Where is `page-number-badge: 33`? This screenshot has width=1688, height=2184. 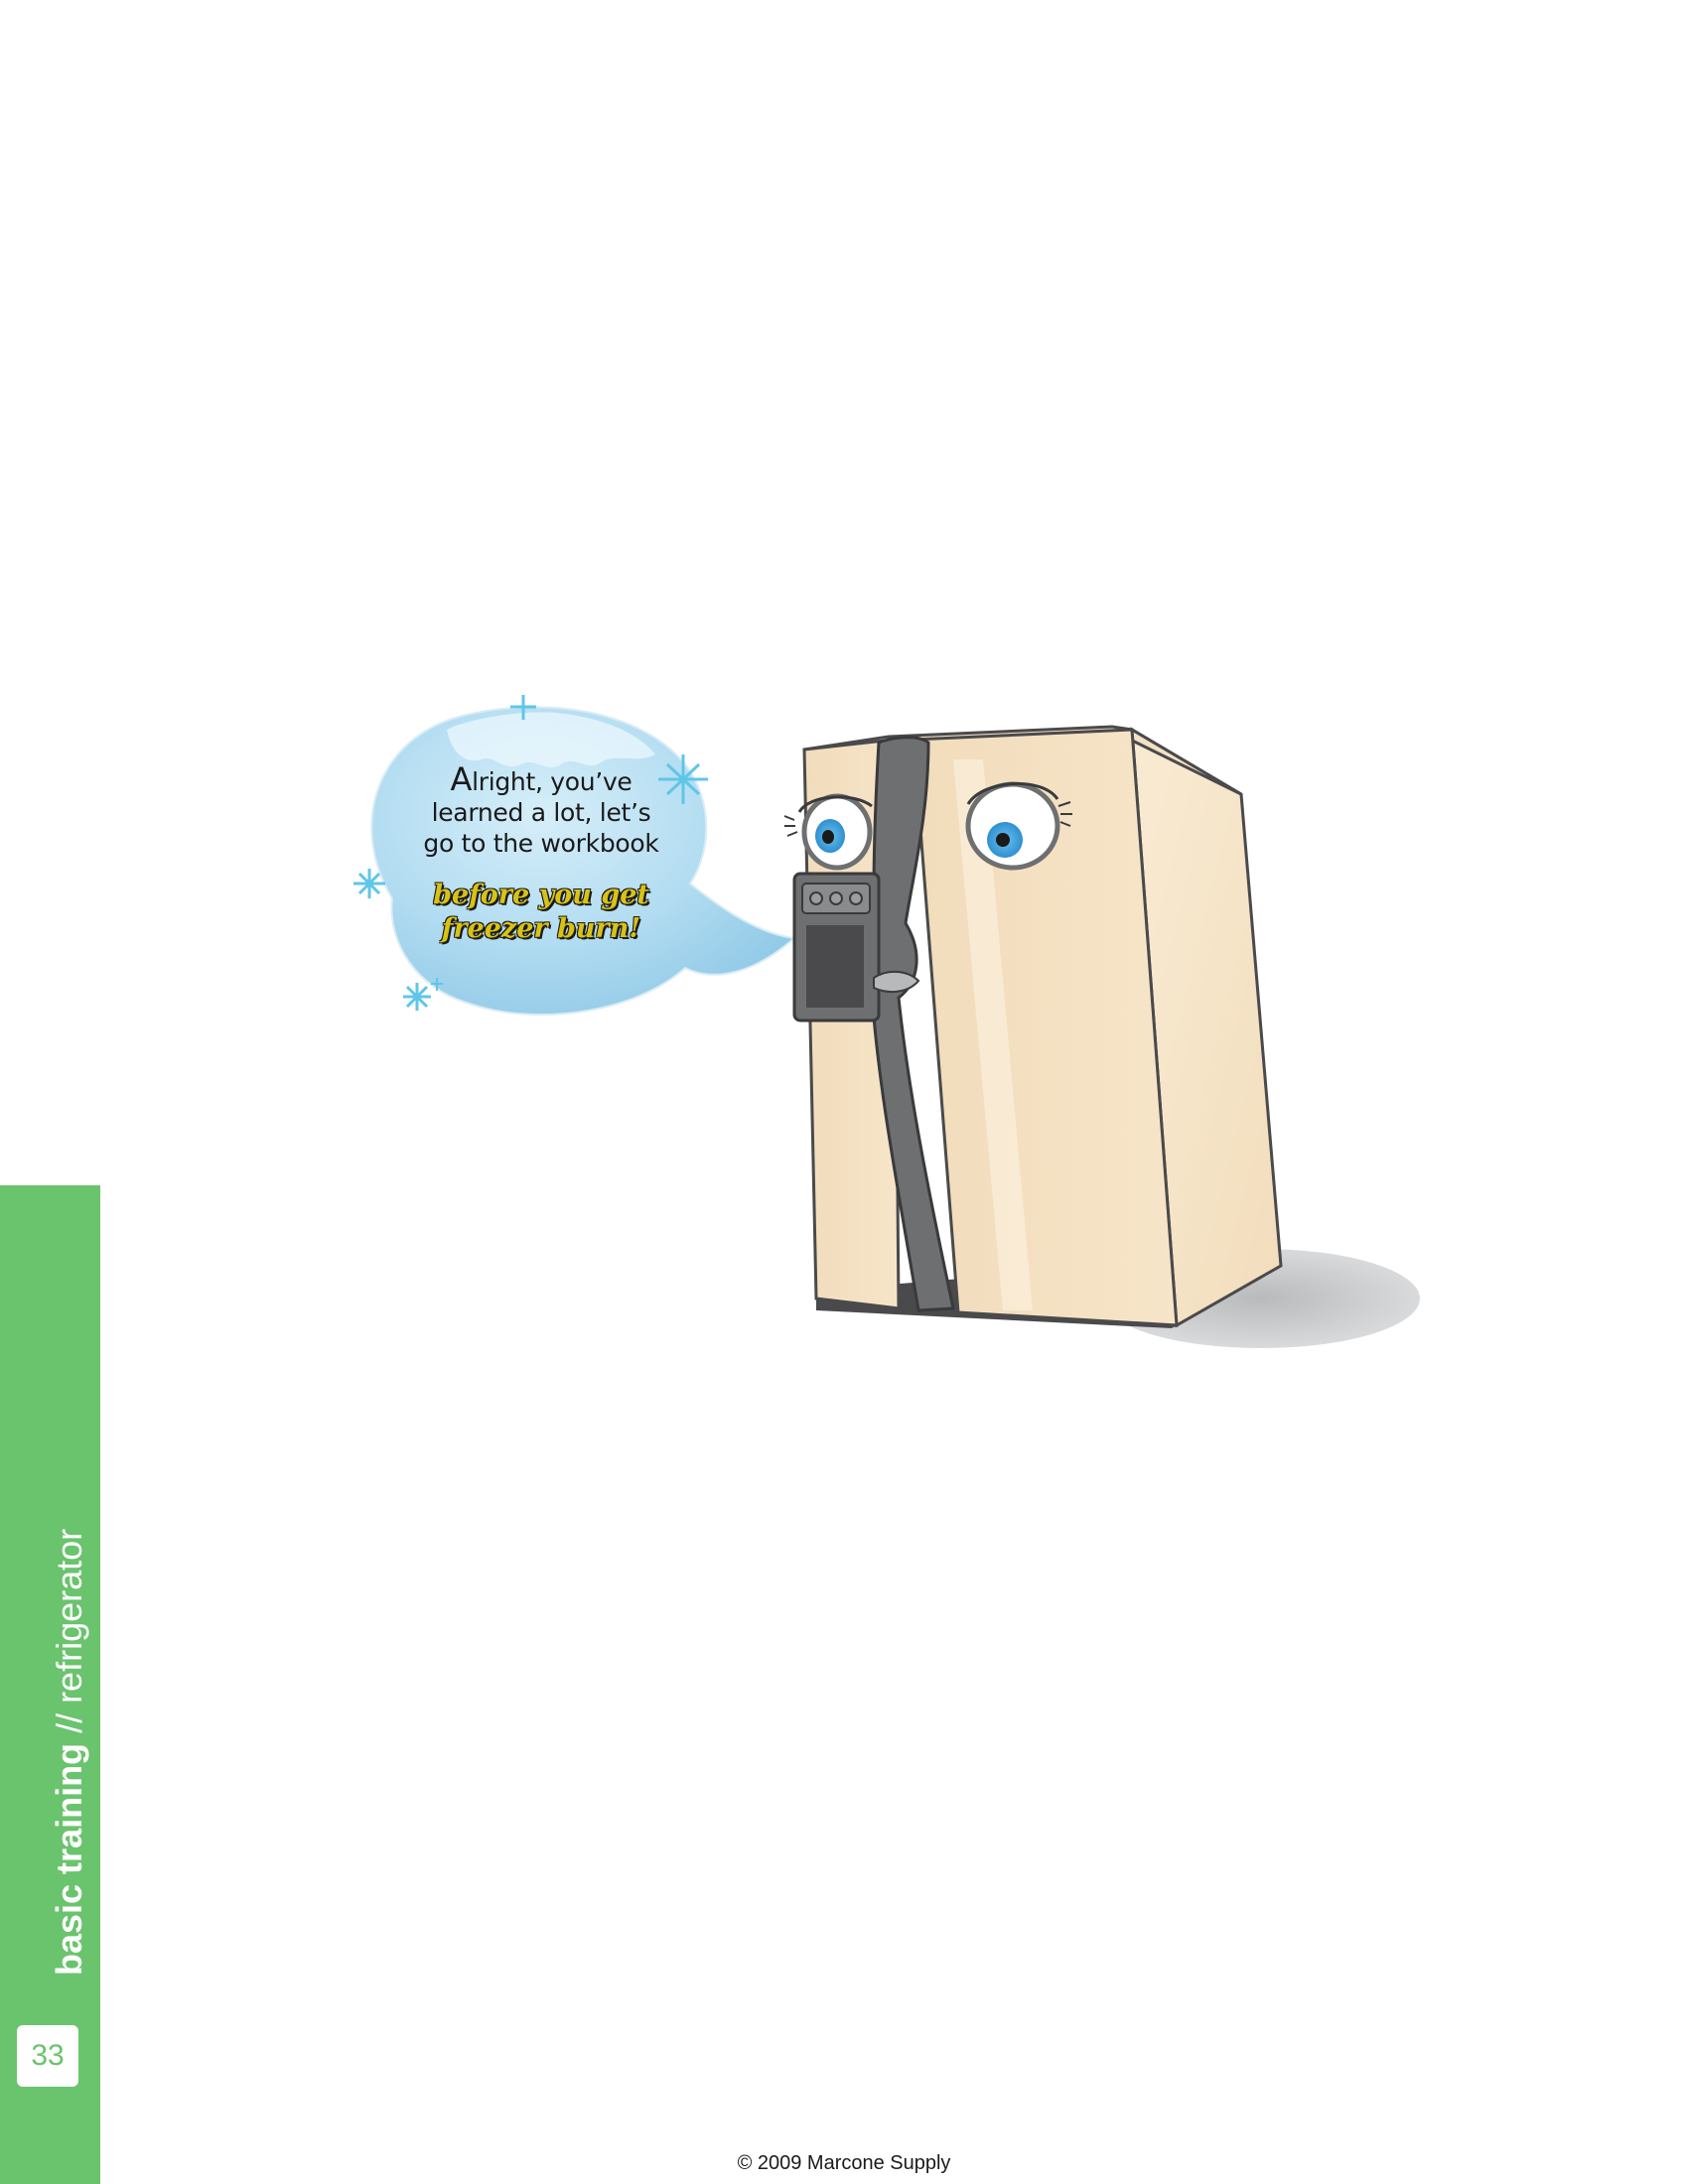
page-number-badge: 33 is located at coordinates (47, 2056).